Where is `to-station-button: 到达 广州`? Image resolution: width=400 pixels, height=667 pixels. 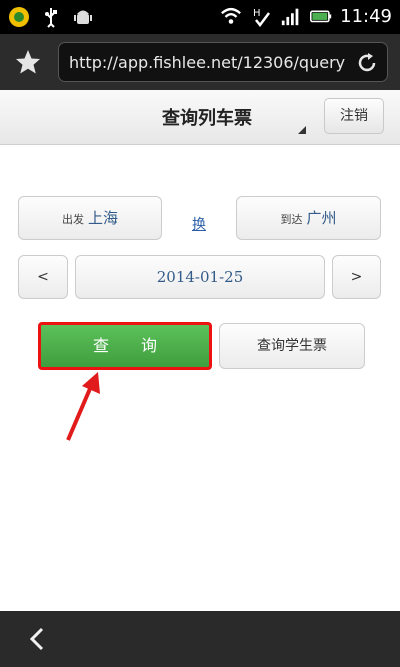 to-station-button: 到达 广州 is located at coordinates (308, 218).